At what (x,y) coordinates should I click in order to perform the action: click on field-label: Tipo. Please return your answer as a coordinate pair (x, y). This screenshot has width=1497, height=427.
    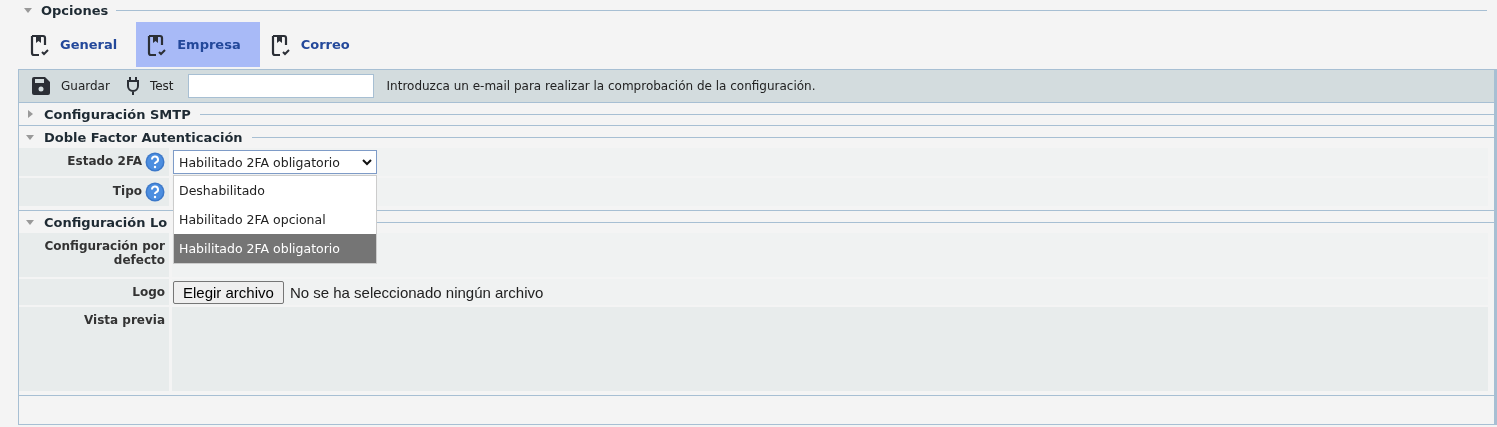
    Looking at the image, I should click on (127, 190).